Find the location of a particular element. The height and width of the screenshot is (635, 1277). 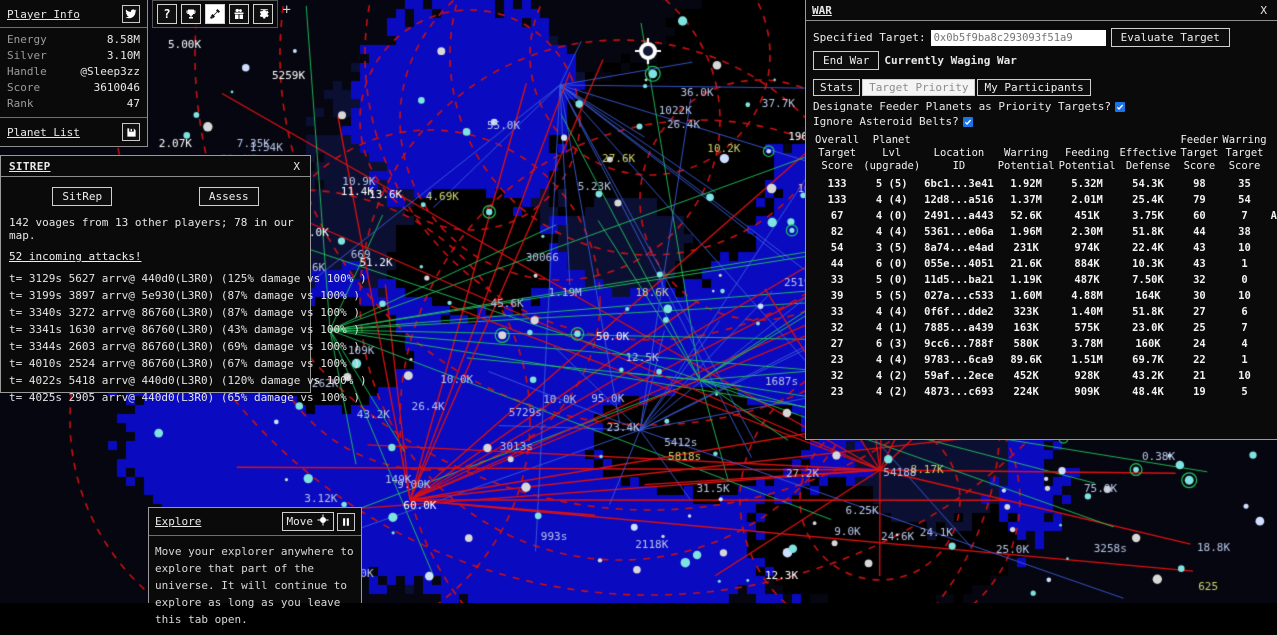

specified-target-input is located at coordinates (1018, 37).